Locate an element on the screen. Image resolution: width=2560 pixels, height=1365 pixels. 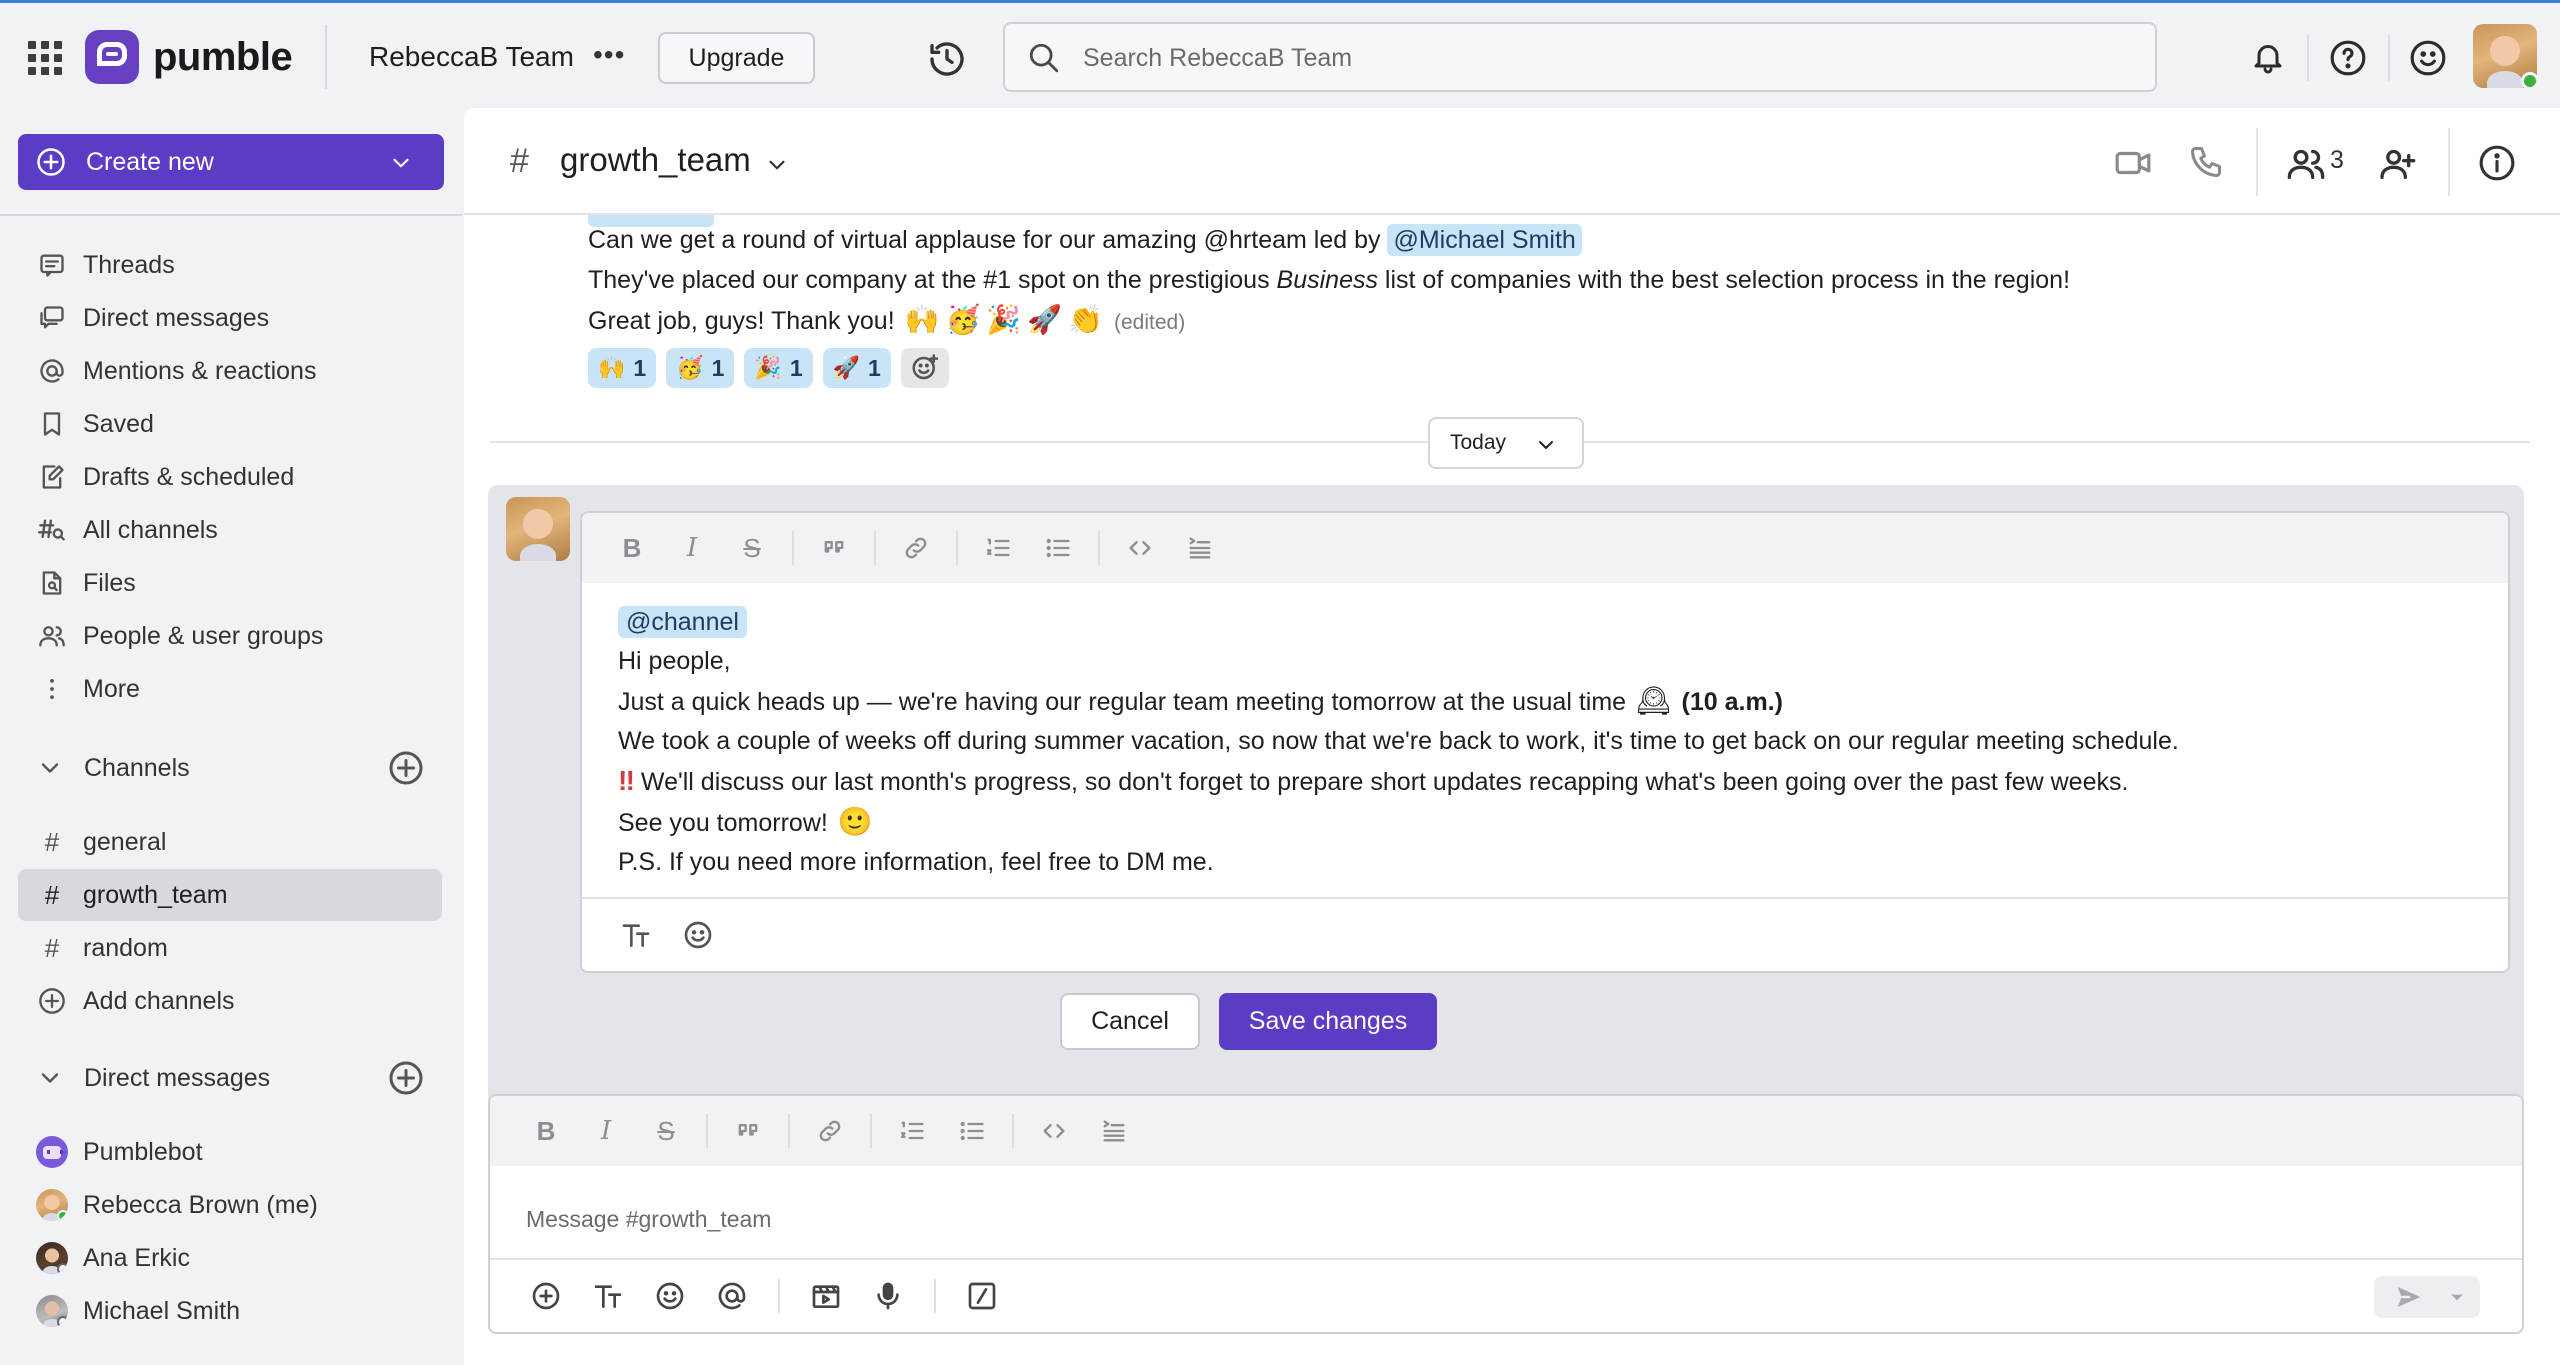
message-input: Message #growth_team is located at coordinates (648, 1219).